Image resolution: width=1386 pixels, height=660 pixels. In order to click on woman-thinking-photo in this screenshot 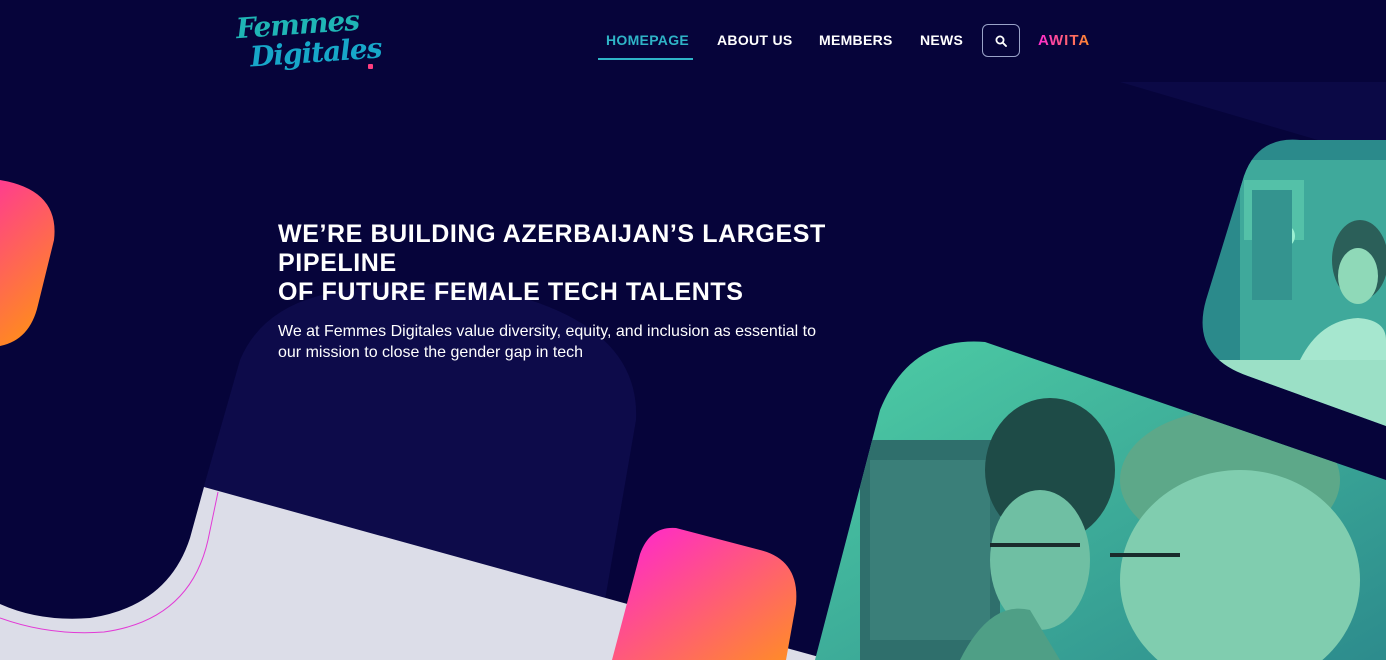, I will do `click(1294, 283)`.